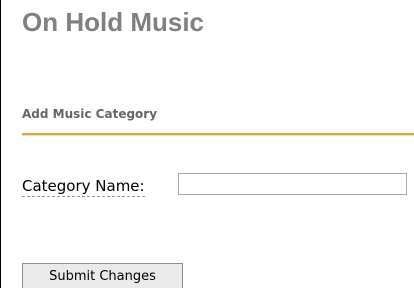 The height and width of the screenshot is (288, 414). What do you see at coordinates (102, 275) in the screenshot?
I see `submit-changes-button: Submit Changes` at bounding box center [102, 275].